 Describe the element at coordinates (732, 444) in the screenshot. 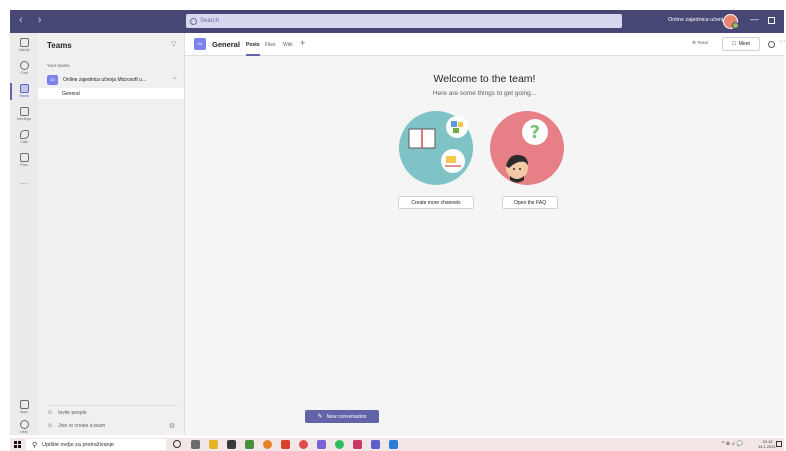

I see `system-tray-icons: ^ ⊕ ♫ 💬` at that location.